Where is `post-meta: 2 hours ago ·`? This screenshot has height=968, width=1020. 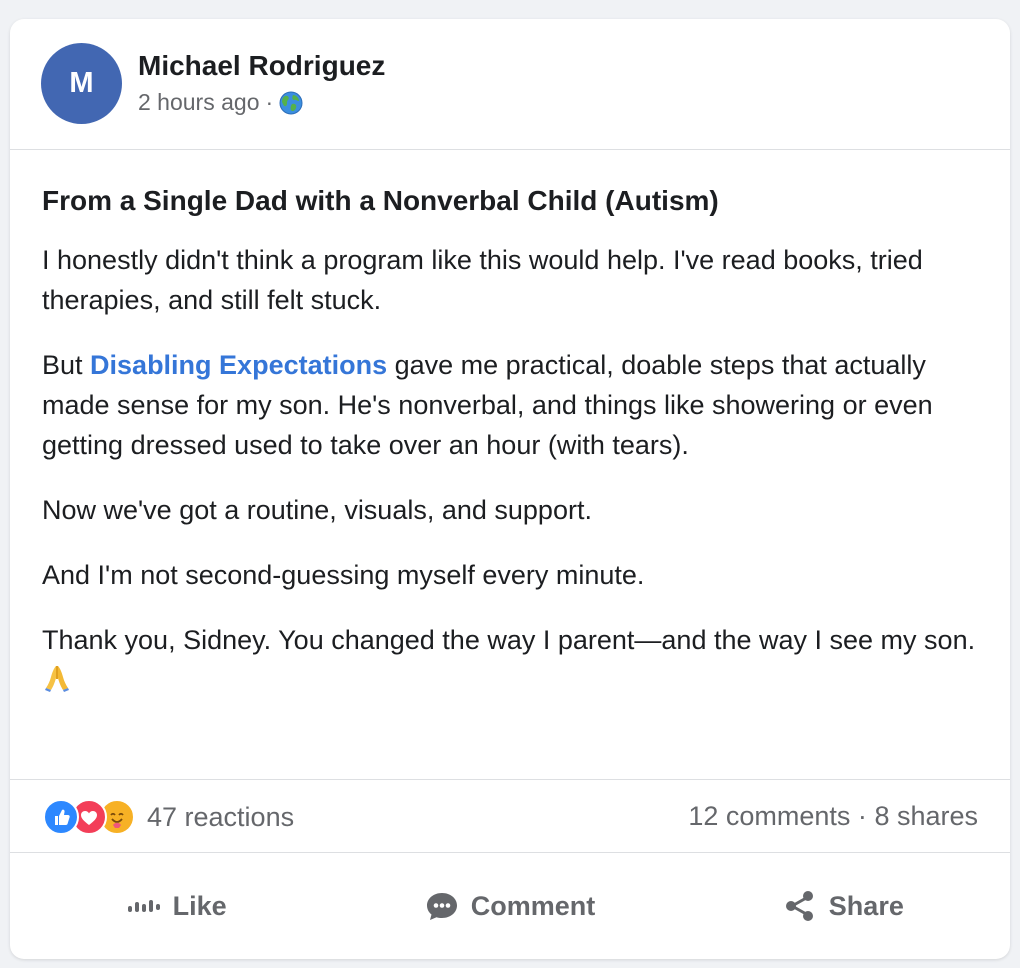
post-meta: 2 hours ago · is located at coordinates (220, 102).